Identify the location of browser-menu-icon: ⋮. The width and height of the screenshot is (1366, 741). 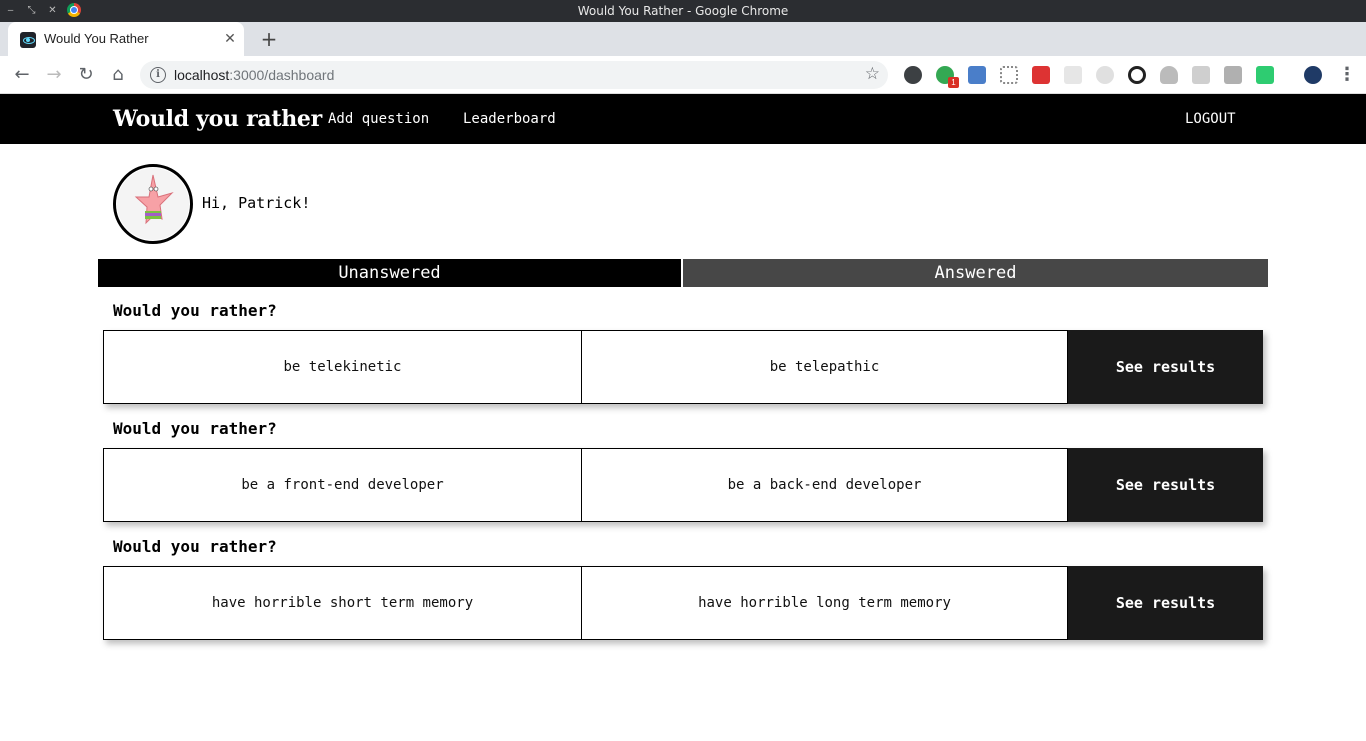
(1347, 75).